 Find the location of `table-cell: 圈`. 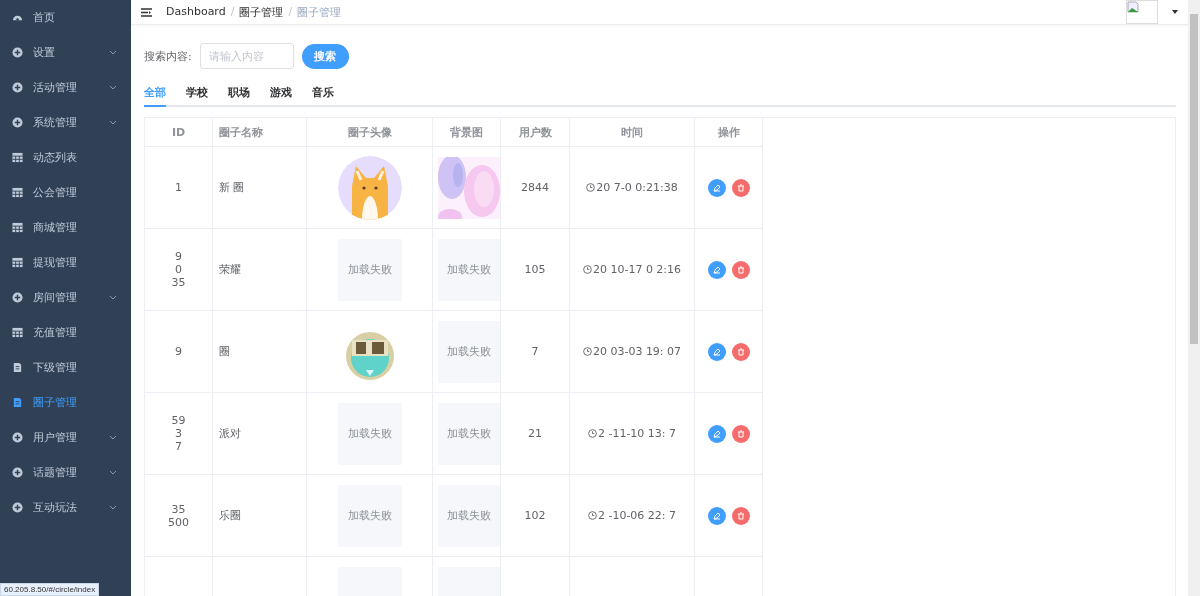

table-cell: 圈 is located at coordinates (260, 352).